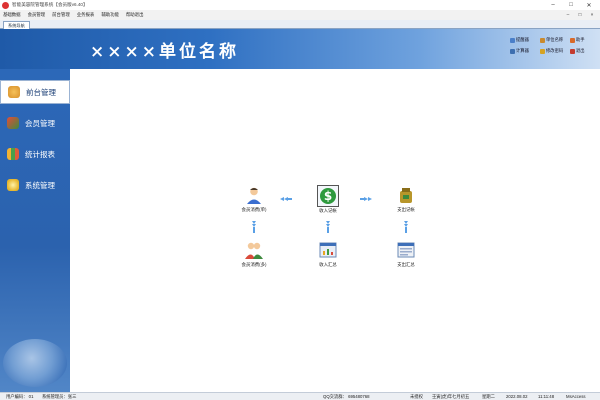  What do you see at coordinates (16, 25) in the screenshot?
I see `tab-system-navigation: 系统导航` at bounding box center [16, 25].